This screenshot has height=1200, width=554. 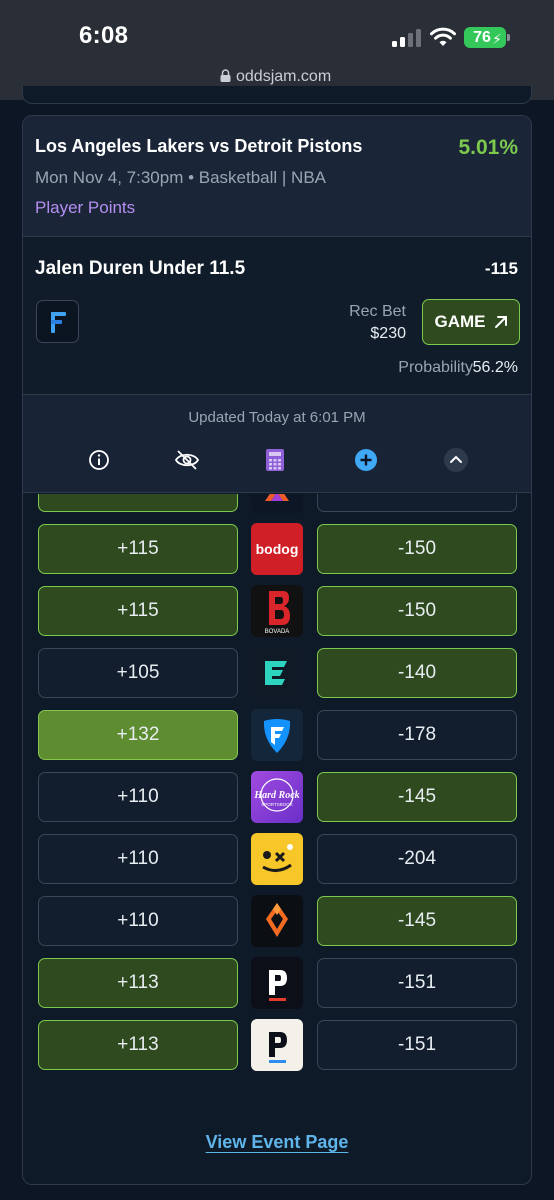 I want to click on under-odds-button, so click(x=417, y=503).